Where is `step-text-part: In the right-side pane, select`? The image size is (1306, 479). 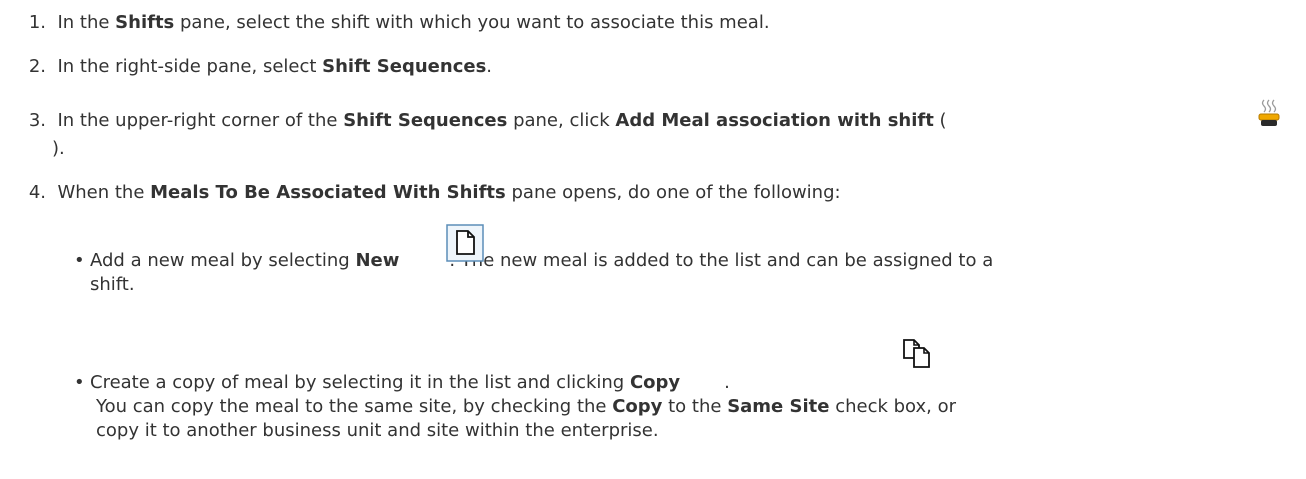
step-text-part: In the right-side pane, select is located at coordinates (190, 66).